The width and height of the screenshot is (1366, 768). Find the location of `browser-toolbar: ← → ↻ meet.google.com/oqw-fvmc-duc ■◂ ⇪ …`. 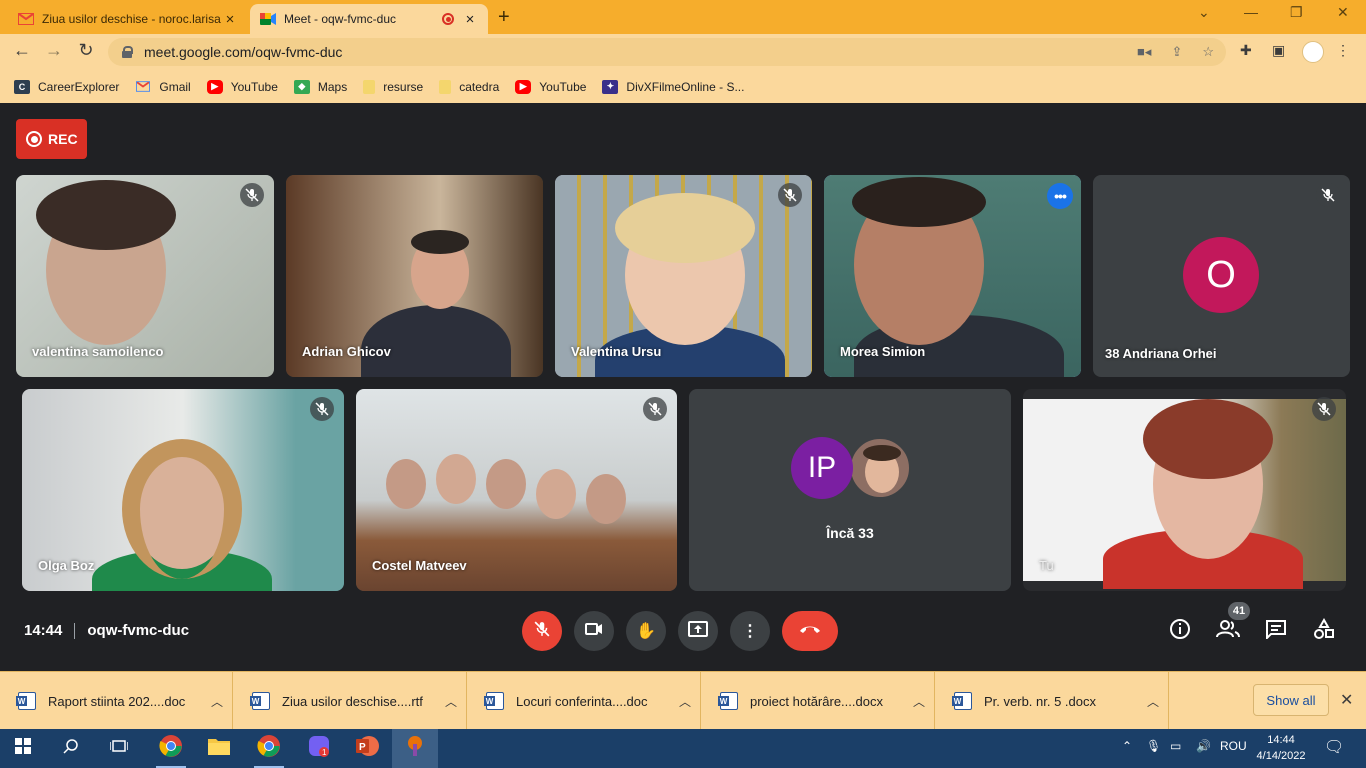

browser-toolbar: ← → ↻ meet.google.com/oqw-fvmc-duc ■◂ ⇪ … is located at coordinates (683, 52).